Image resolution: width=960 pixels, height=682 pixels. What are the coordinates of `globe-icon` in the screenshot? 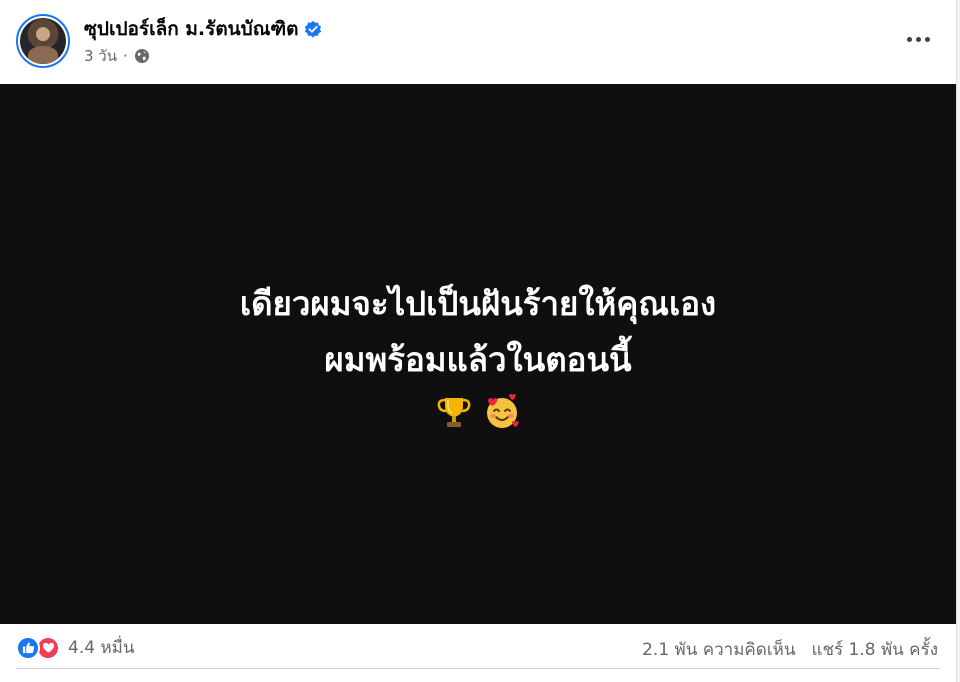 It's located at (142, 56).